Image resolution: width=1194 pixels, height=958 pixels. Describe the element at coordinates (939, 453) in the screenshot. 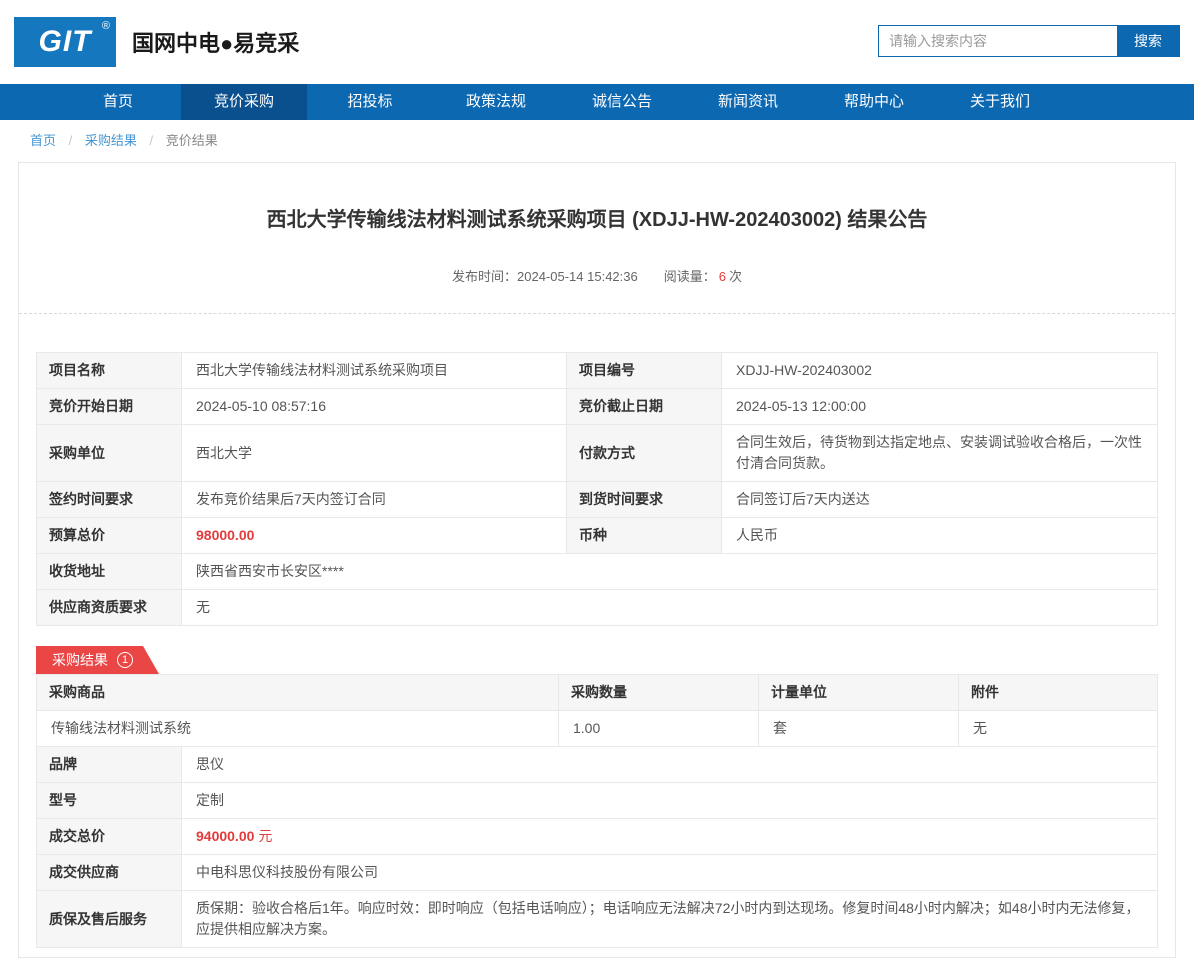

I see `cell-value: 合同生效后，待货物到达指定地点、安装调试验收合格后，一次性付清合同货款。` at that location.